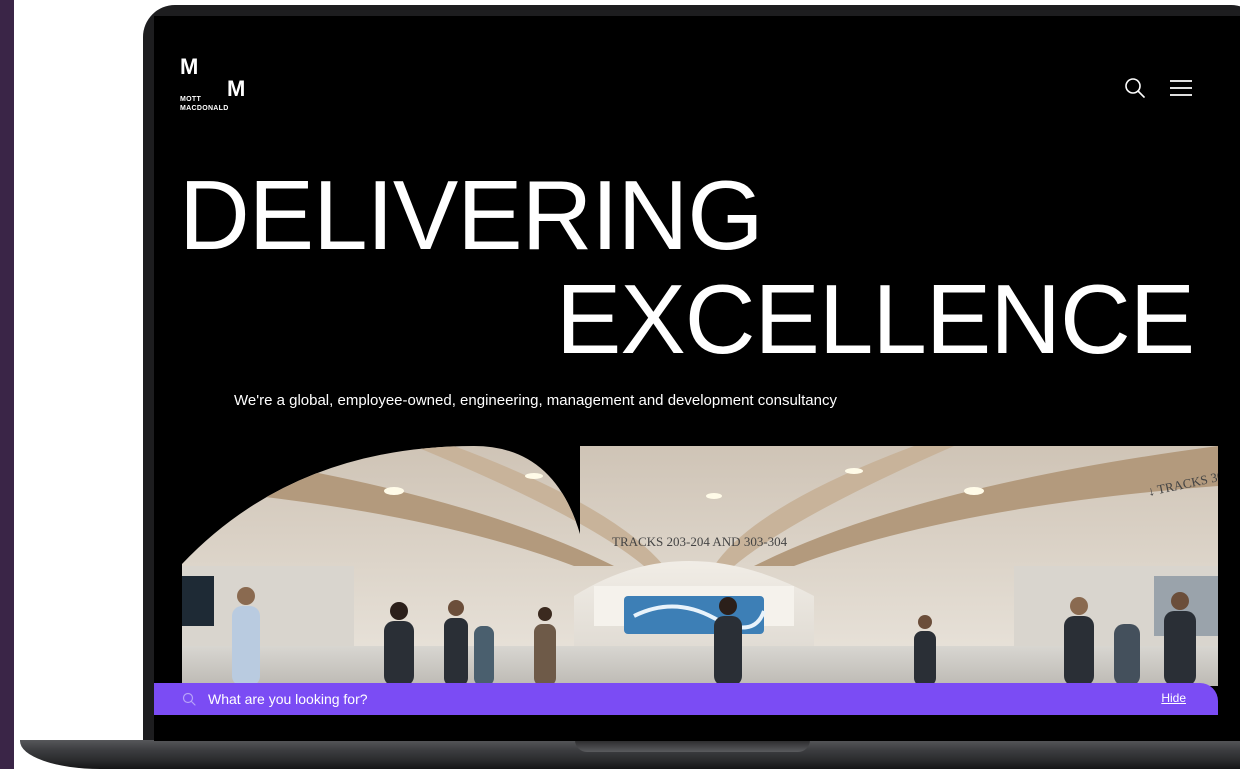 The image size is (1240, 769). What do you see at coordinates (508, 699) in the screenshot?
I see `search-input` at bounding box center [508, 699].